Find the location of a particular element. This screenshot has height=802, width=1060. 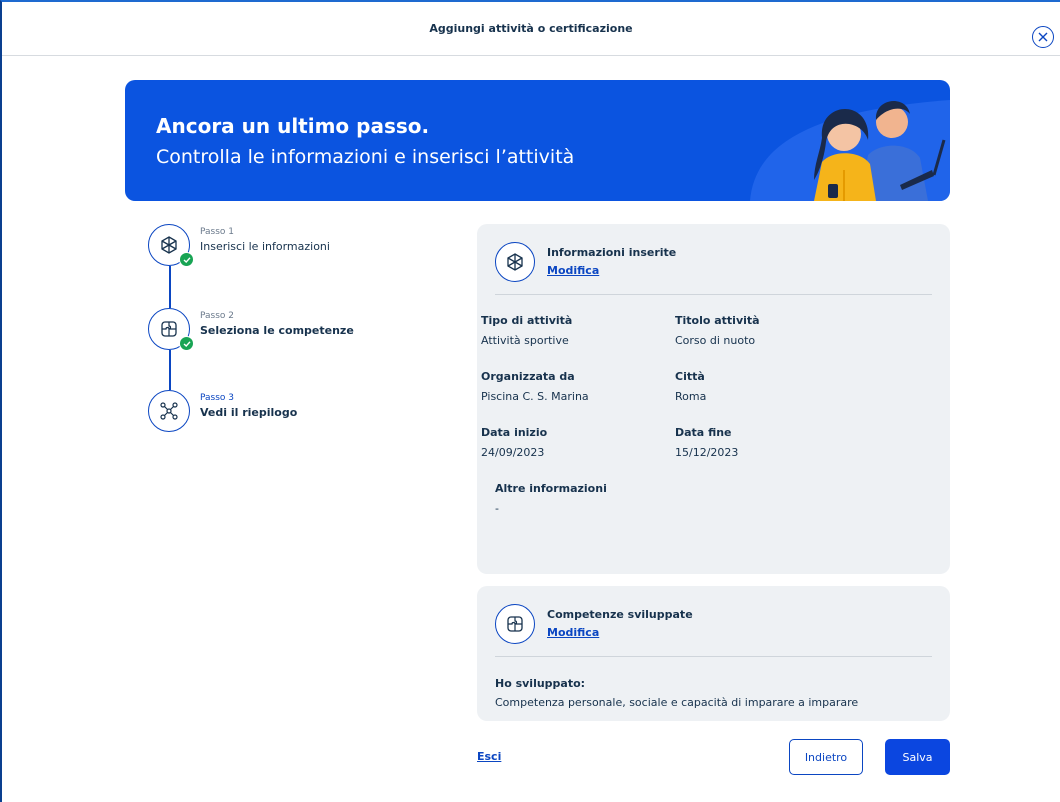

modal-title: Aggiungi attività o certificazione is located at coordinates (531, 28).